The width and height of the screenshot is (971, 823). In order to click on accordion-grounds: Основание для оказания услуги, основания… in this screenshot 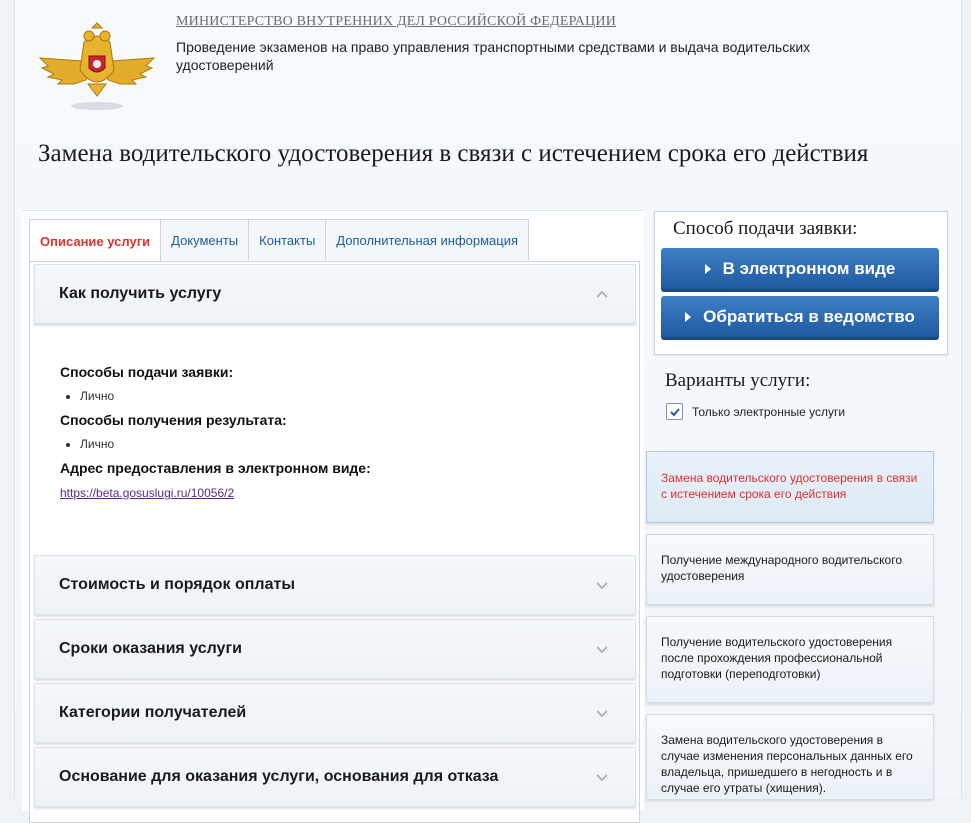, I will do `click(335, 777)`.